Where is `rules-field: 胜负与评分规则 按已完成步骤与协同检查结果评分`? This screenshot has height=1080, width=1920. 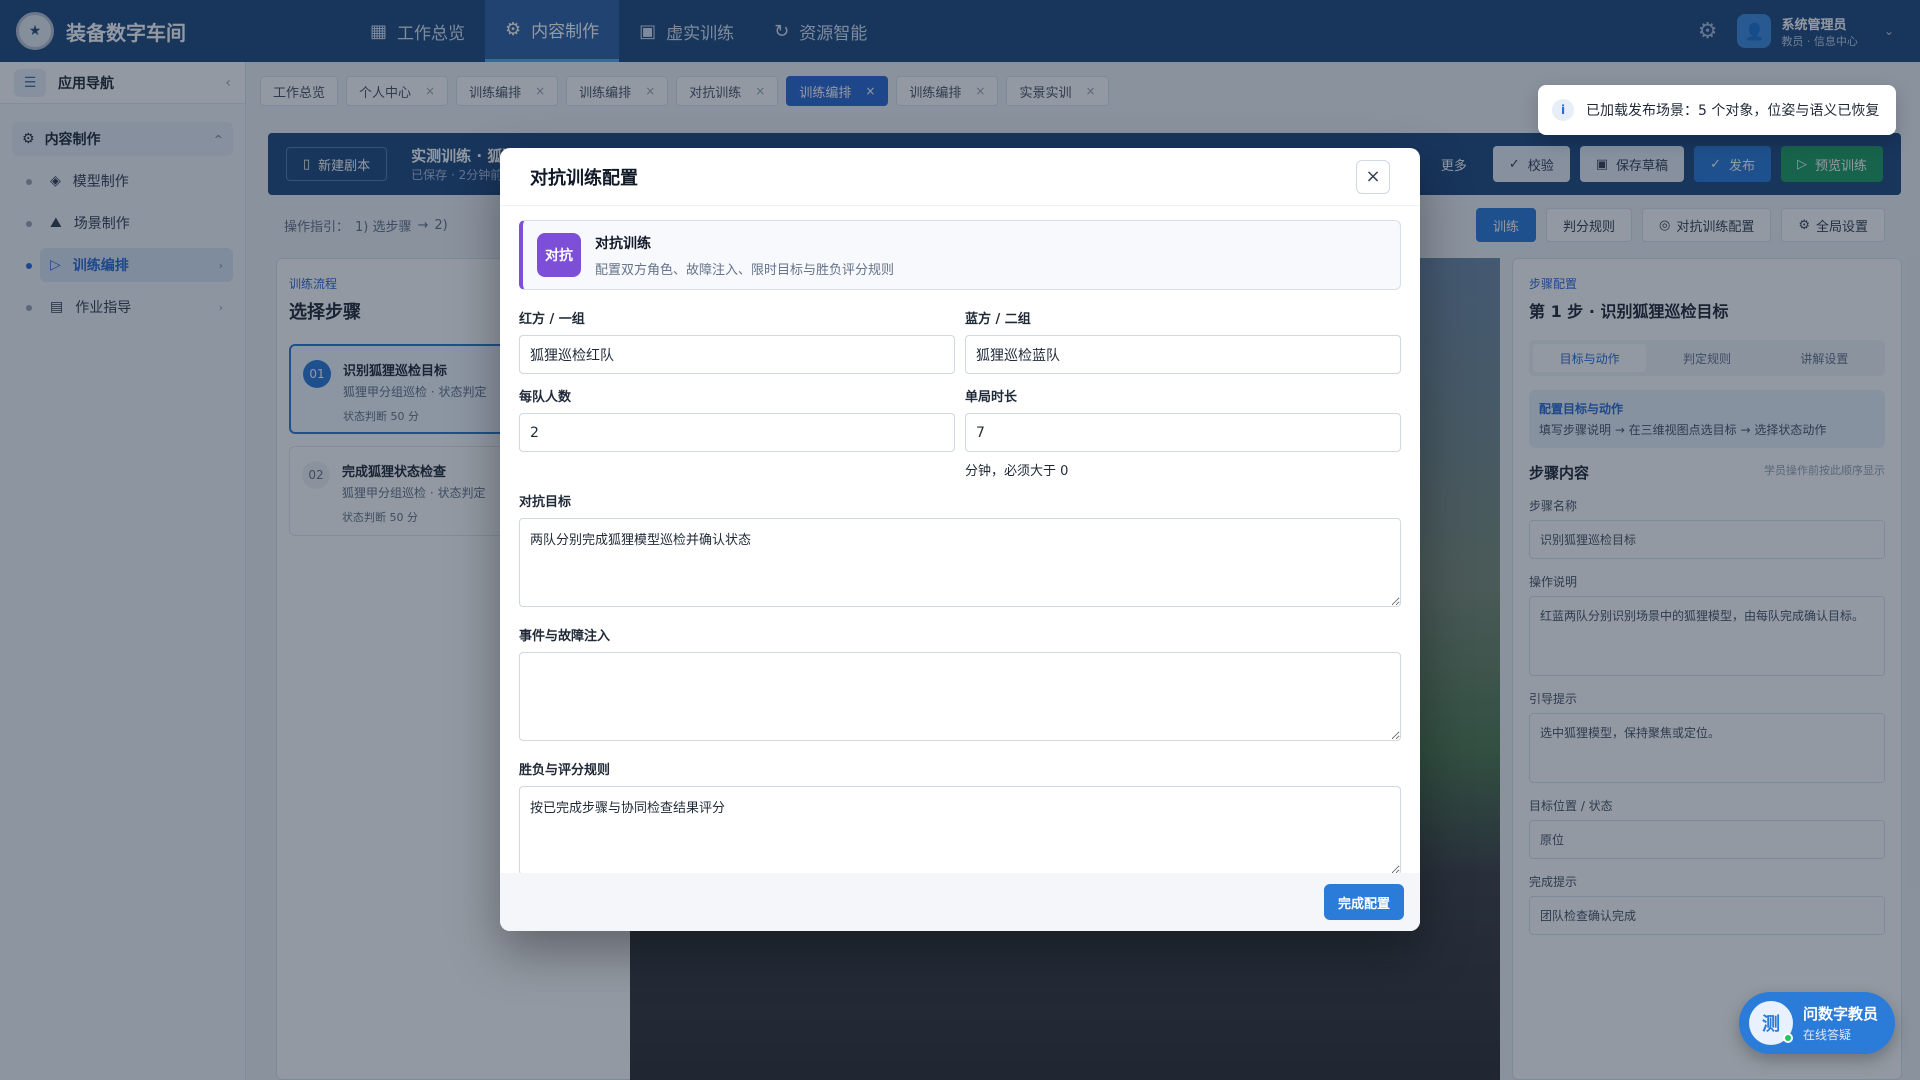
rules-field: 胜负与评分规则 按已完成步骤与协同检查结果评分 is located at coordinates (960, 819).